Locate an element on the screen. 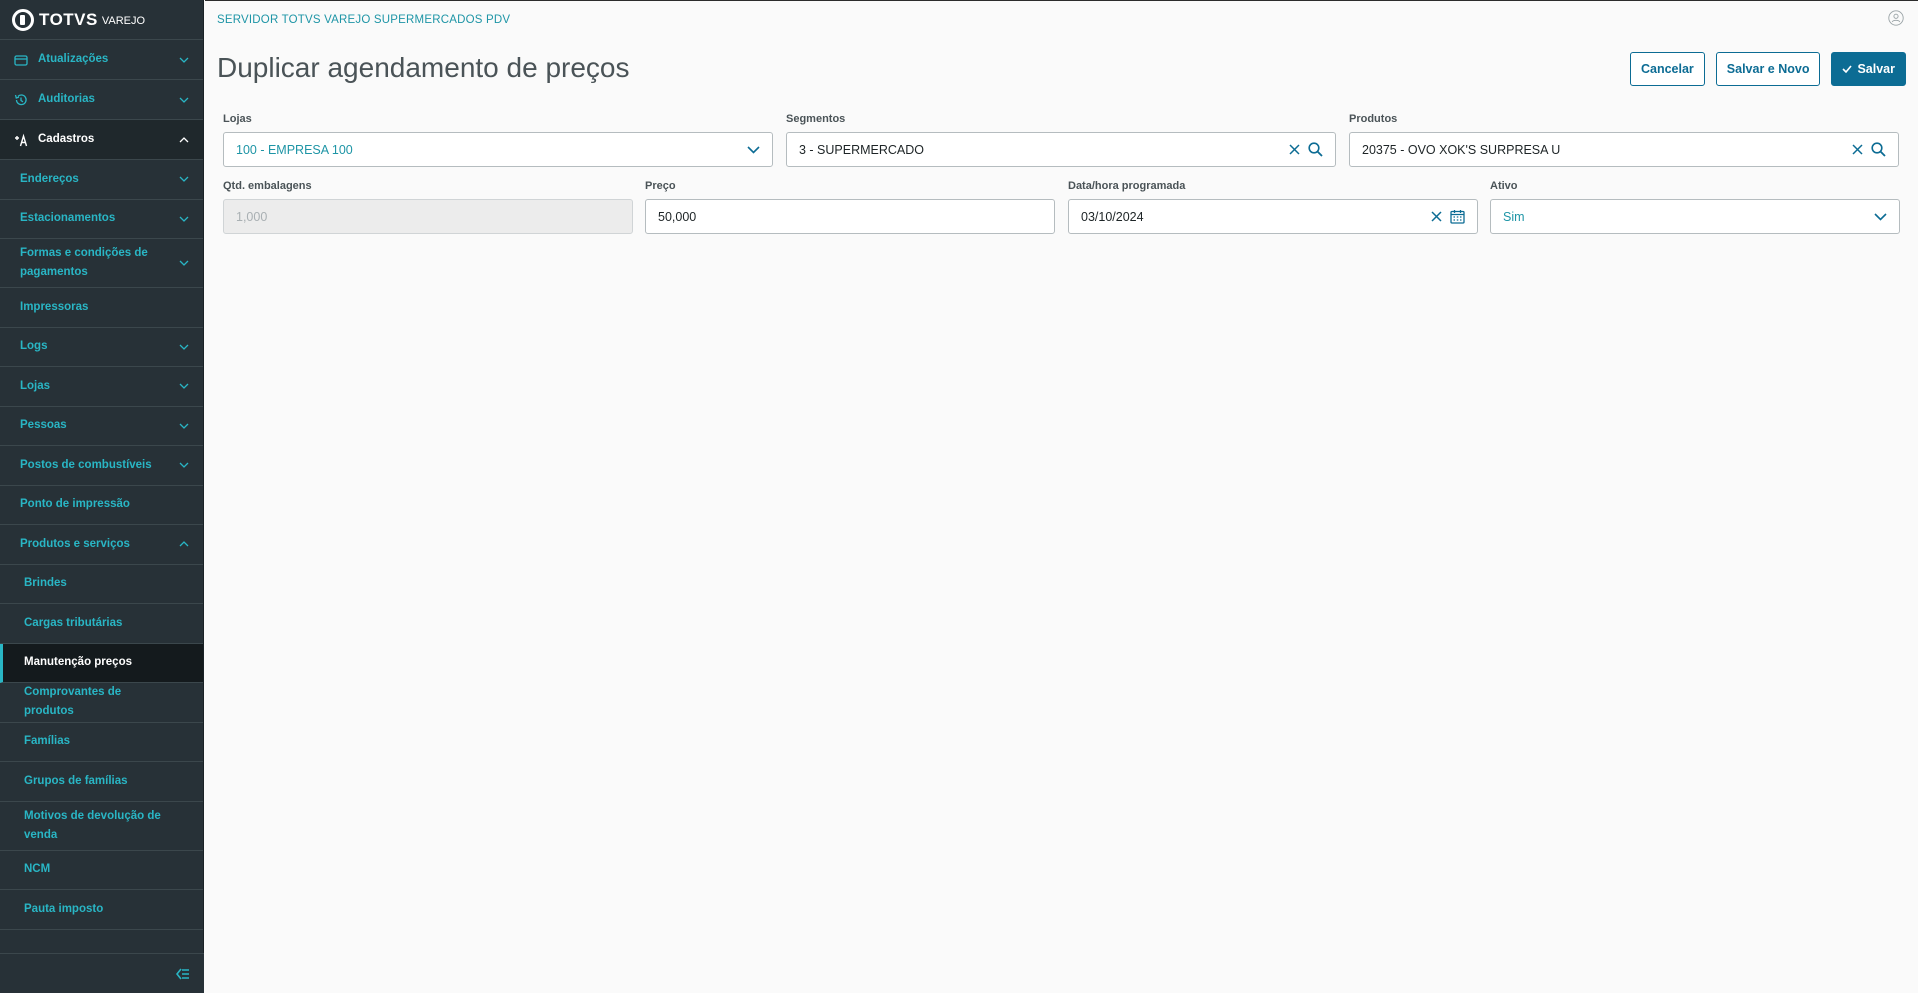  produtos-value: 20375 - OVO XOK'S SURPRESA U is located at coordinates (1461, 149).